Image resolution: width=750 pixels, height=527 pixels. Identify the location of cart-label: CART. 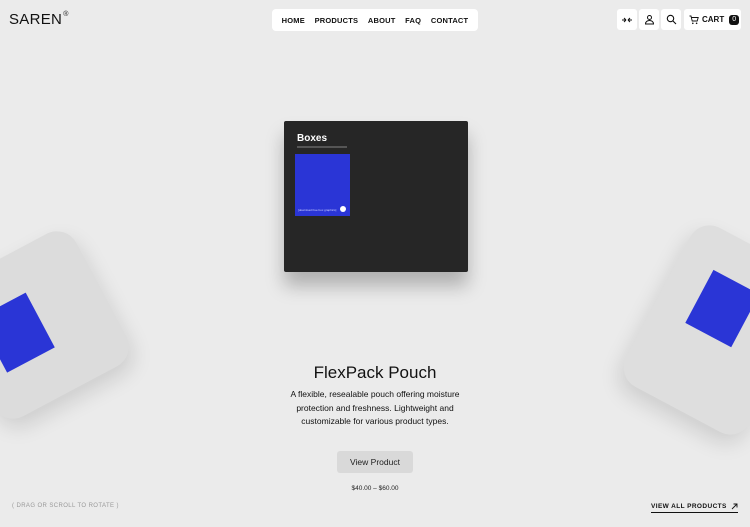
(713, 19).